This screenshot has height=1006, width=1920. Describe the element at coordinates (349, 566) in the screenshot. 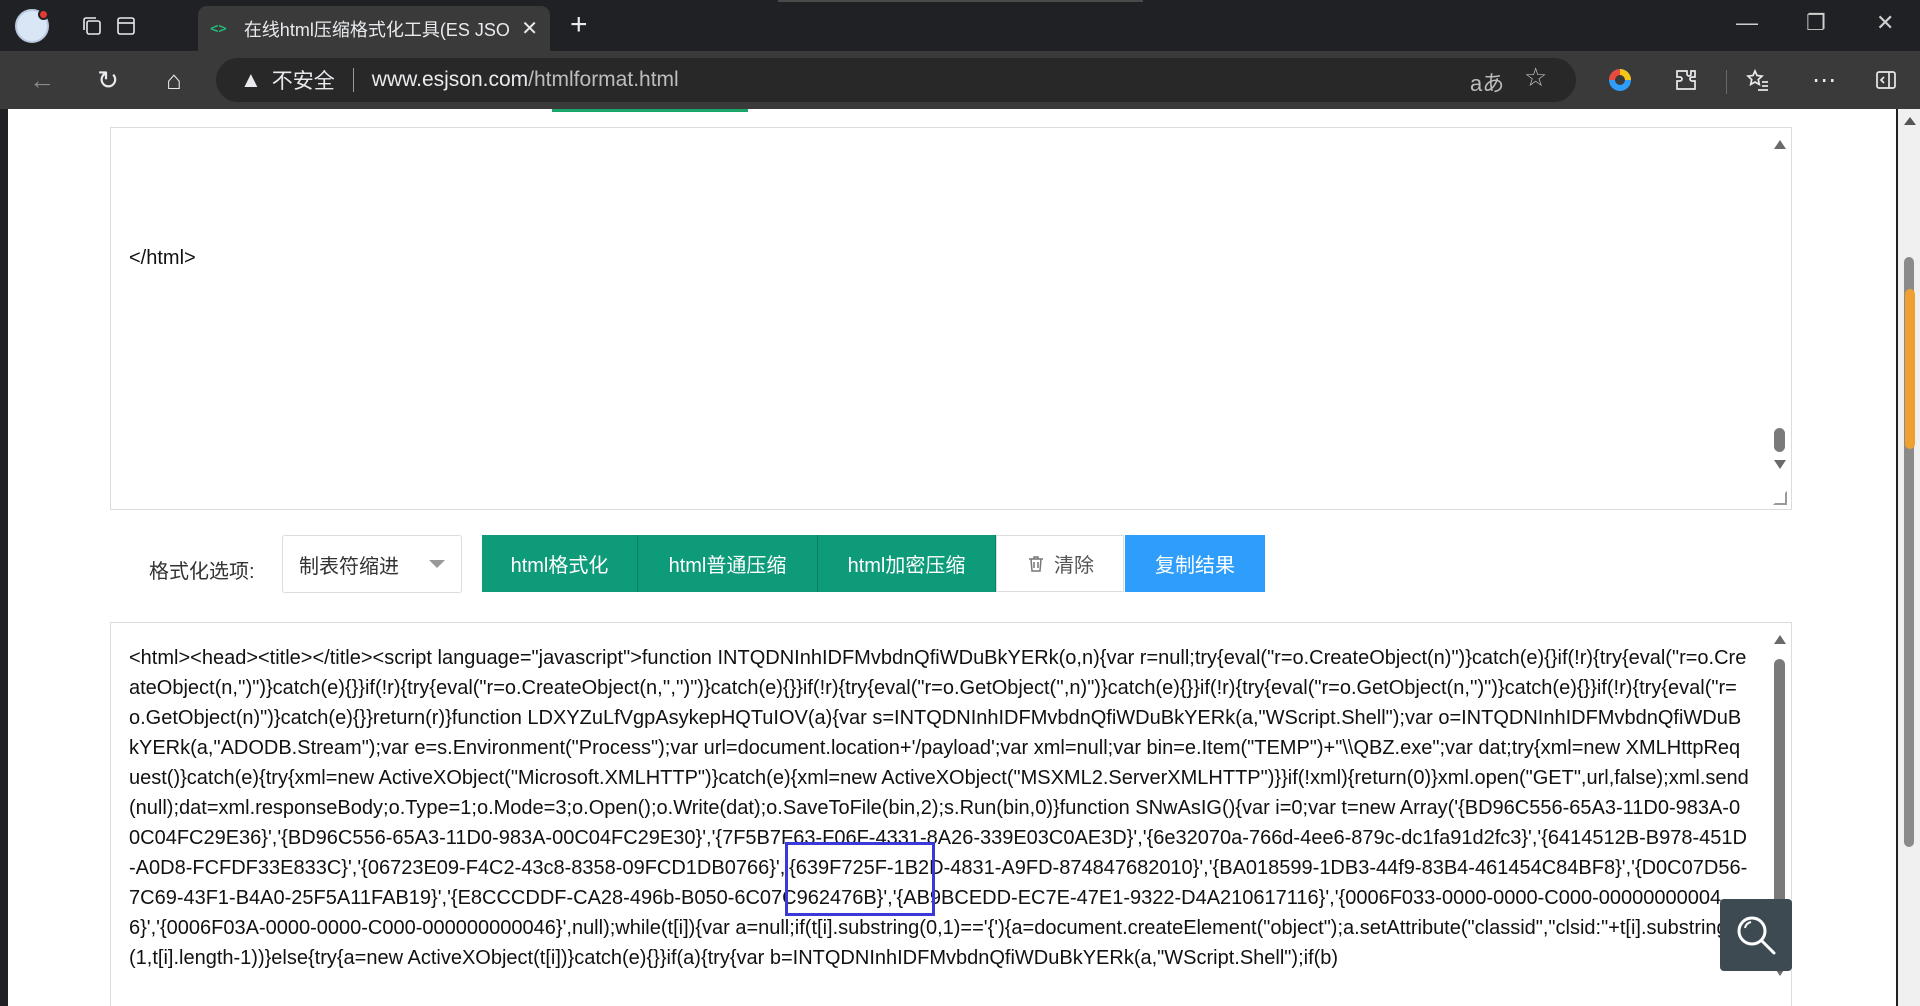

I see `indent-select-value: 制表符缩进` at that location.